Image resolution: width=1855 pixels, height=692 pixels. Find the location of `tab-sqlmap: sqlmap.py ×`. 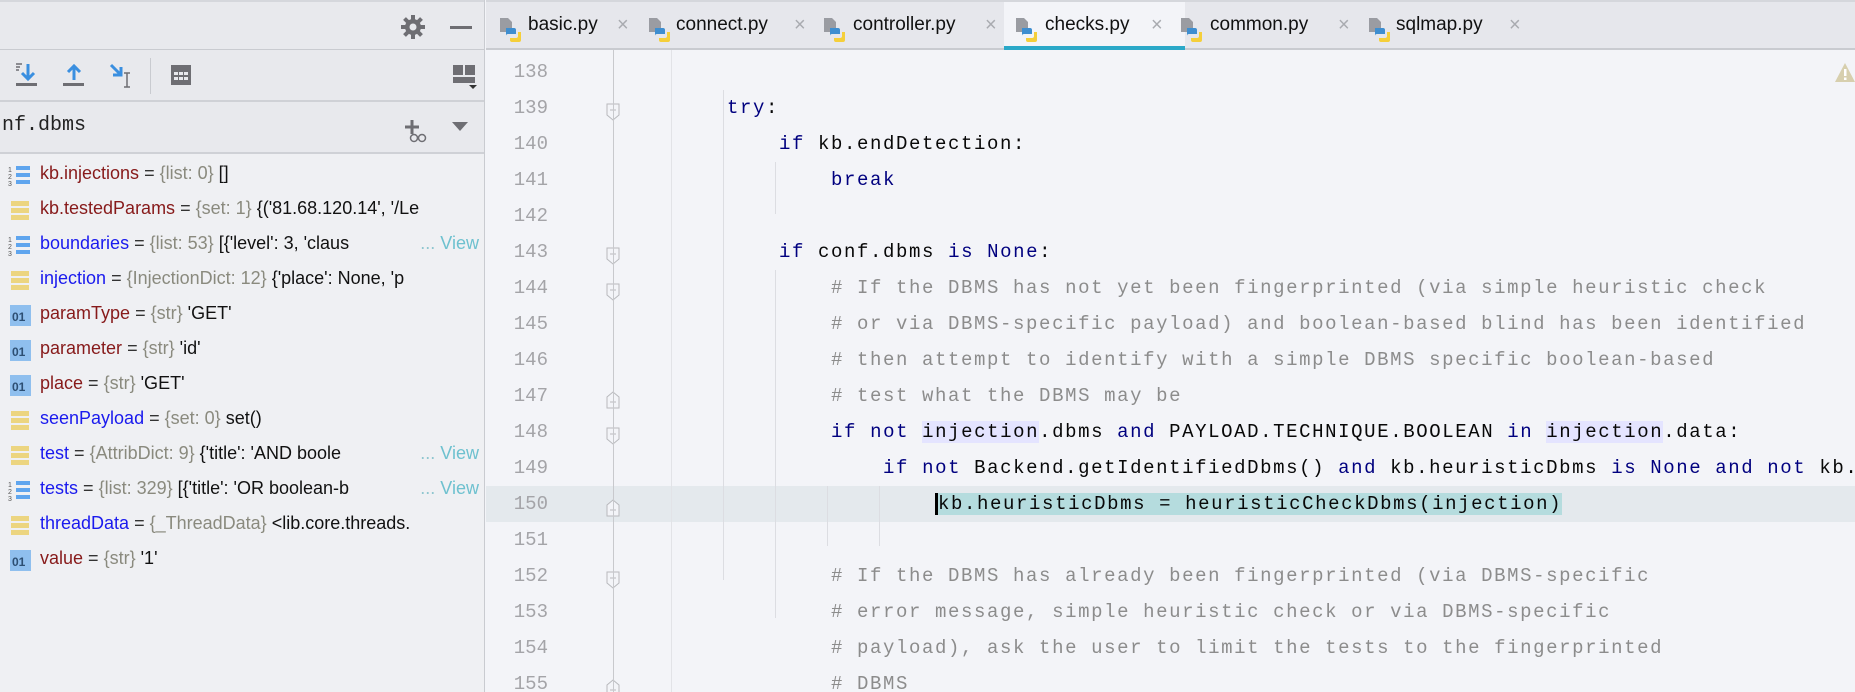

tab-sqlmap: sqlmap.py × is located at coordinates (1450, 26).